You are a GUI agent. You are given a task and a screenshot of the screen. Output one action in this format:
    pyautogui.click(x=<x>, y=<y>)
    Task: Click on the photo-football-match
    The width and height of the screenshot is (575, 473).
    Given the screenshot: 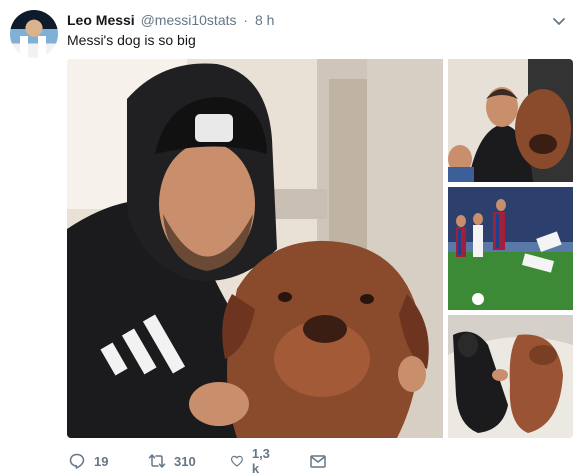 What is the action you would take?
    pyautogui.click(x=510, y=248)
    